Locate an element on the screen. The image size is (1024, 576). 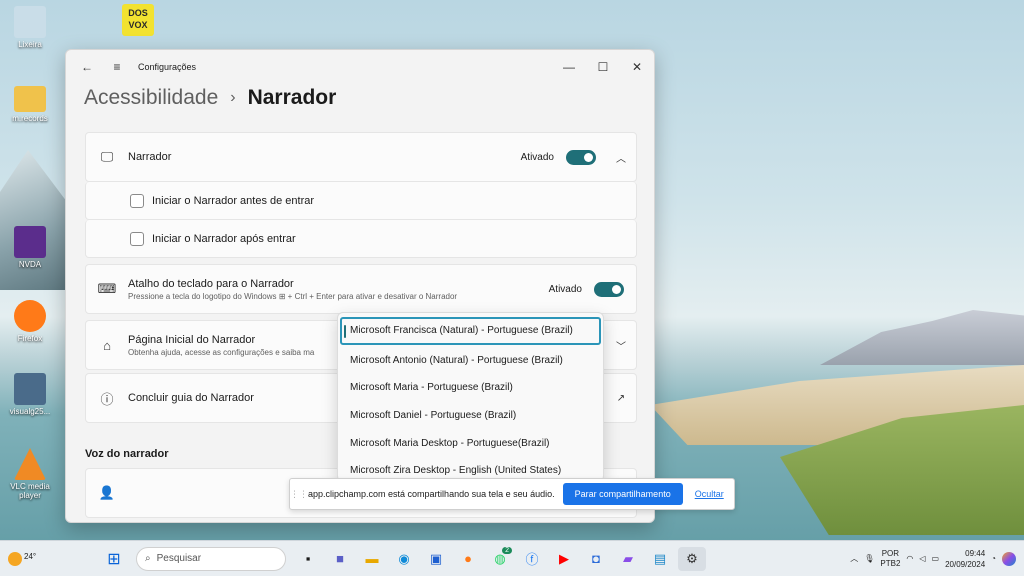
narrador-card: 🖵 Narrador Ativado ︿ is located at coordinates (361, 157).